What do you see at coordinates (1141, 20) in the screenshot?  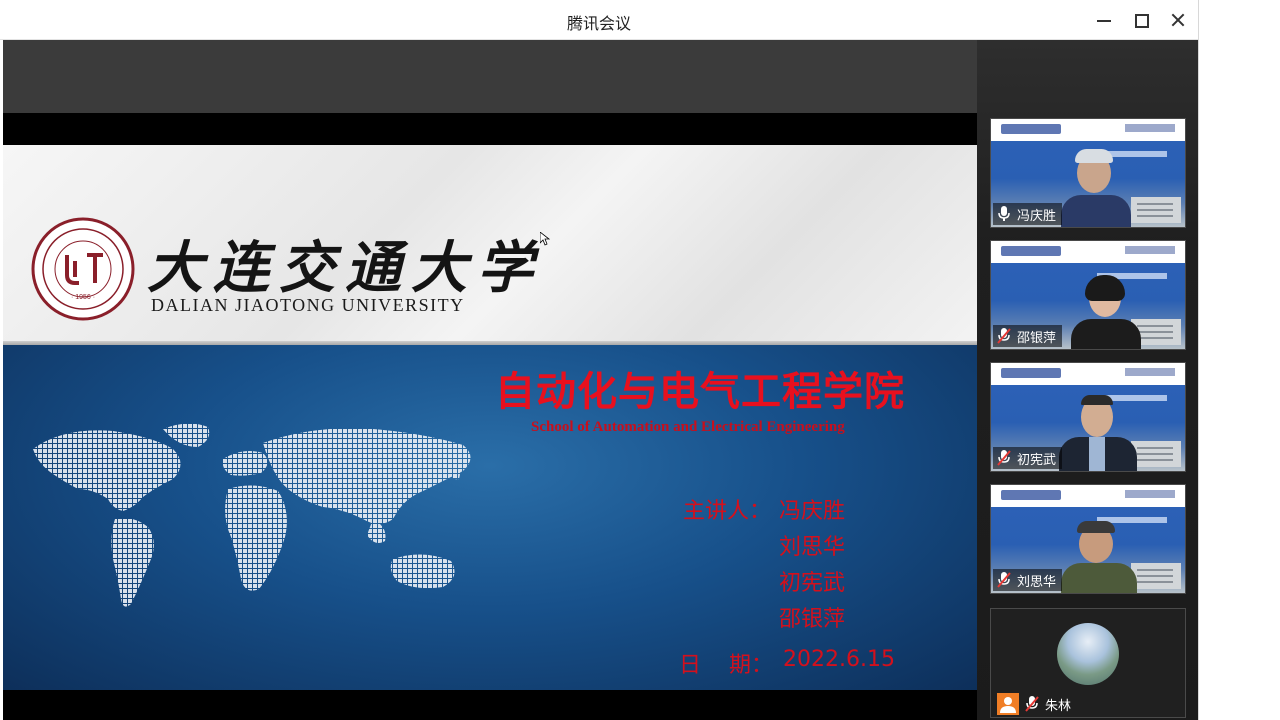 I see `maximize-icon` at bounding box center [1141, 20].